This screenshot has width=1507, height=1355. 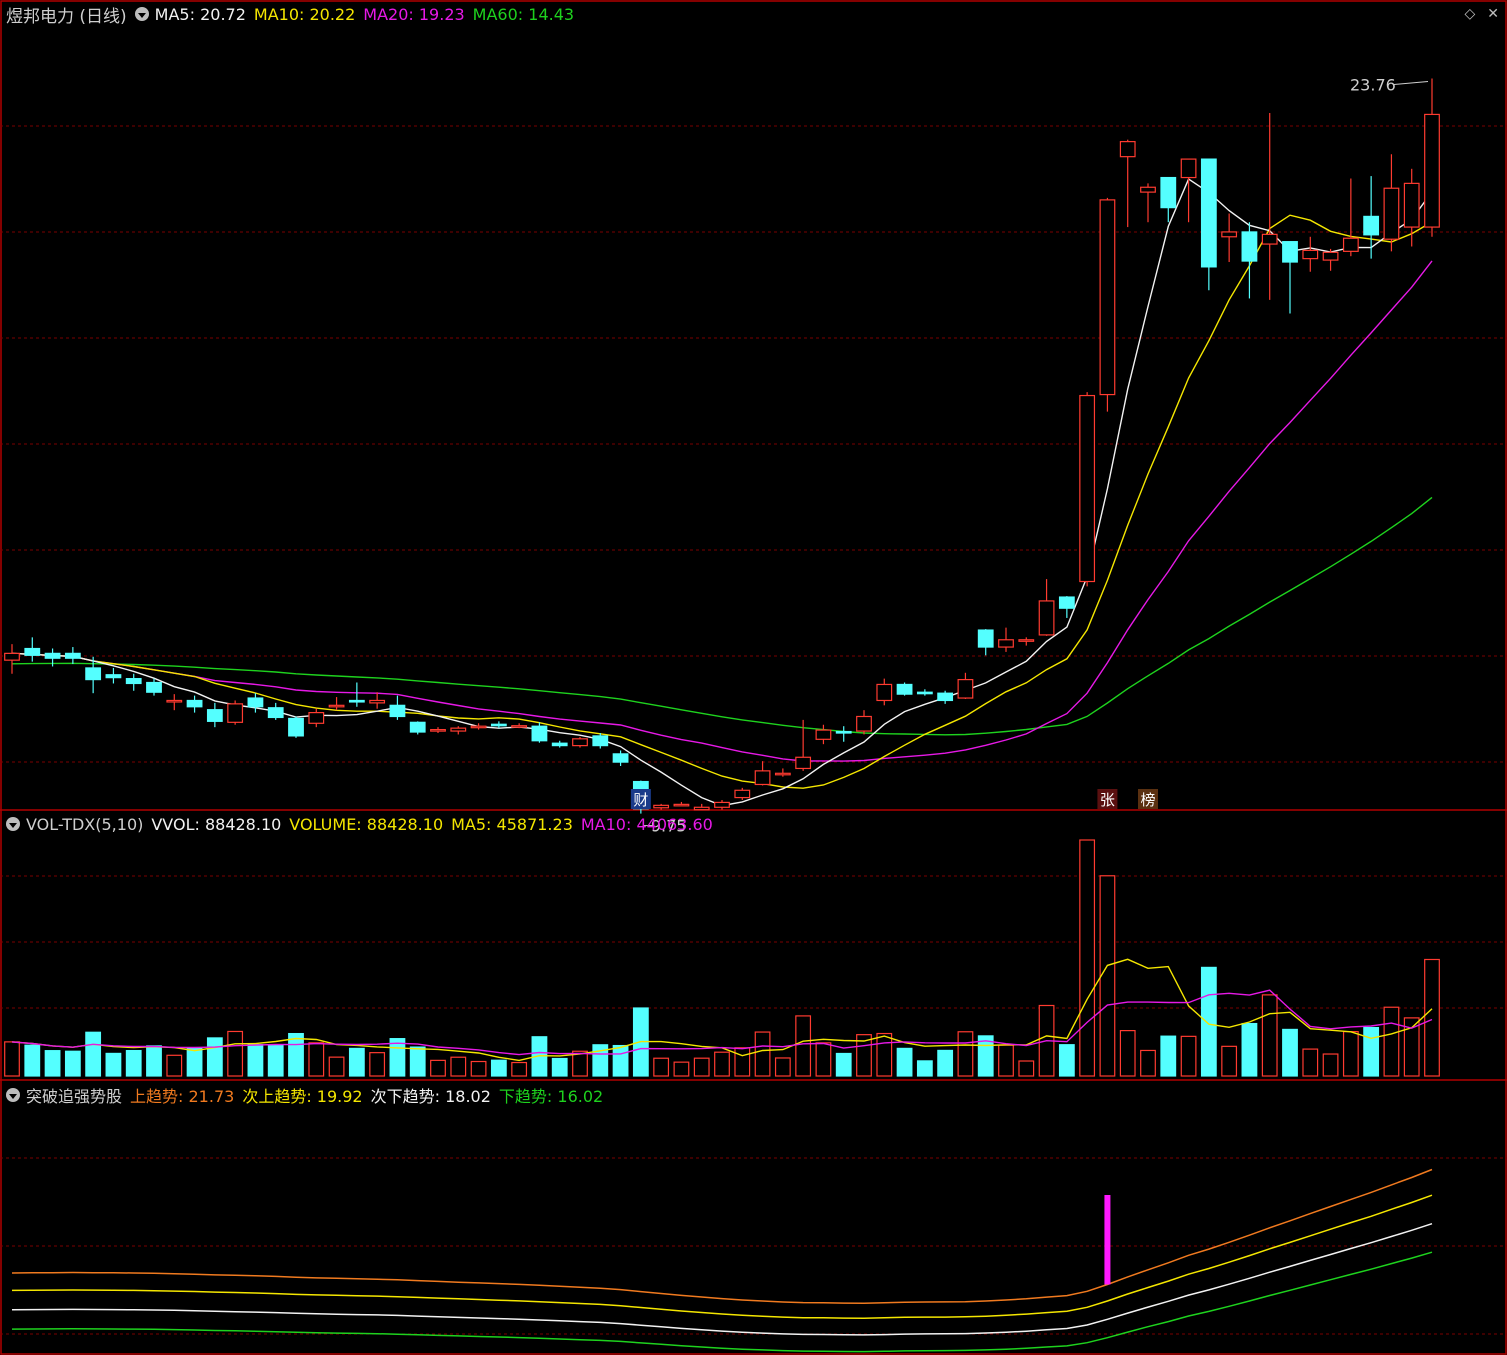 I want to click on trend-up-line, so click(x=722, y=1236).